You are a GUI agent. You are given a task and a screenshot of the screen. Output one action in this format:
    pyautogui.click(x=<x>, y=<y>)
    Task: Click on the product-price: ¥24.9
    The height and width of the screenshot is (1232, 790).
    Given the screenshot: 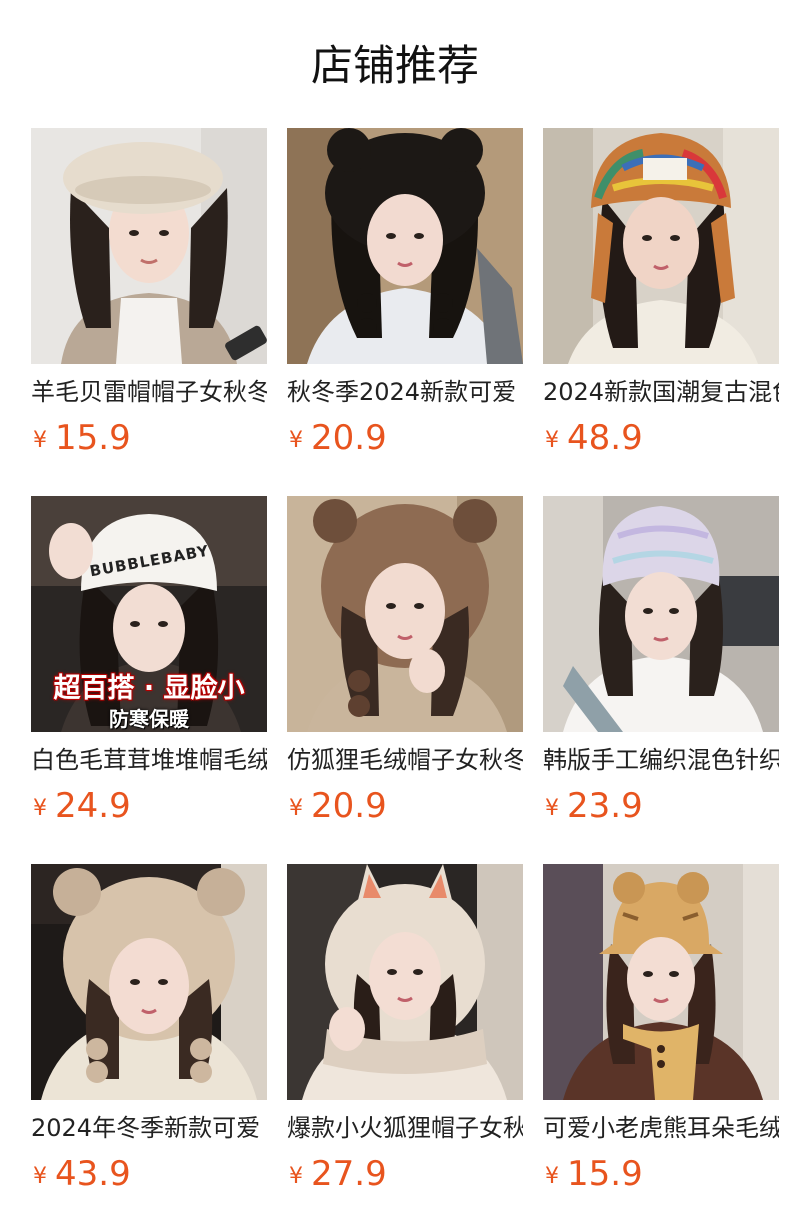 What is the action you would take?
    pyautogui.click(x=82, y=806)
    